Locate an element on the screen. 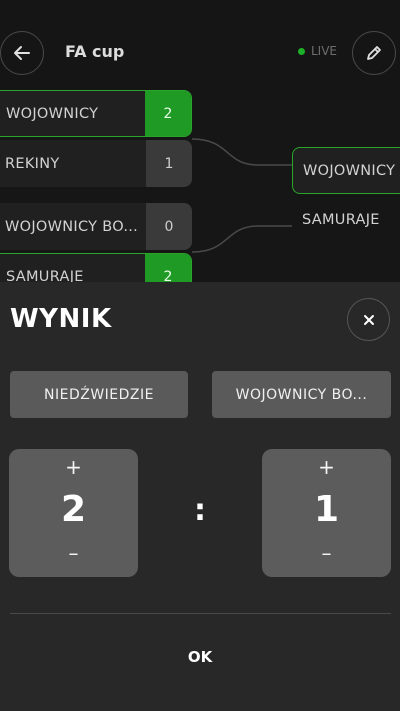  close-icon is located at coordinates (368, 319).